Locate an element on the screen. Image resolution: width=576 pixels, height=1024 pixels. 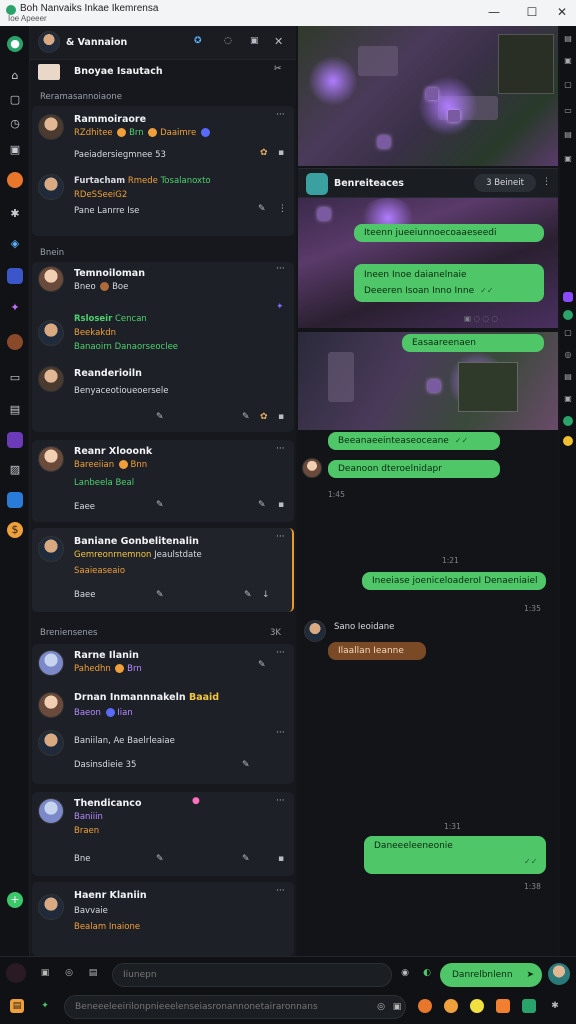
app-logo-icon: ● is located at coordinates (15, 44).